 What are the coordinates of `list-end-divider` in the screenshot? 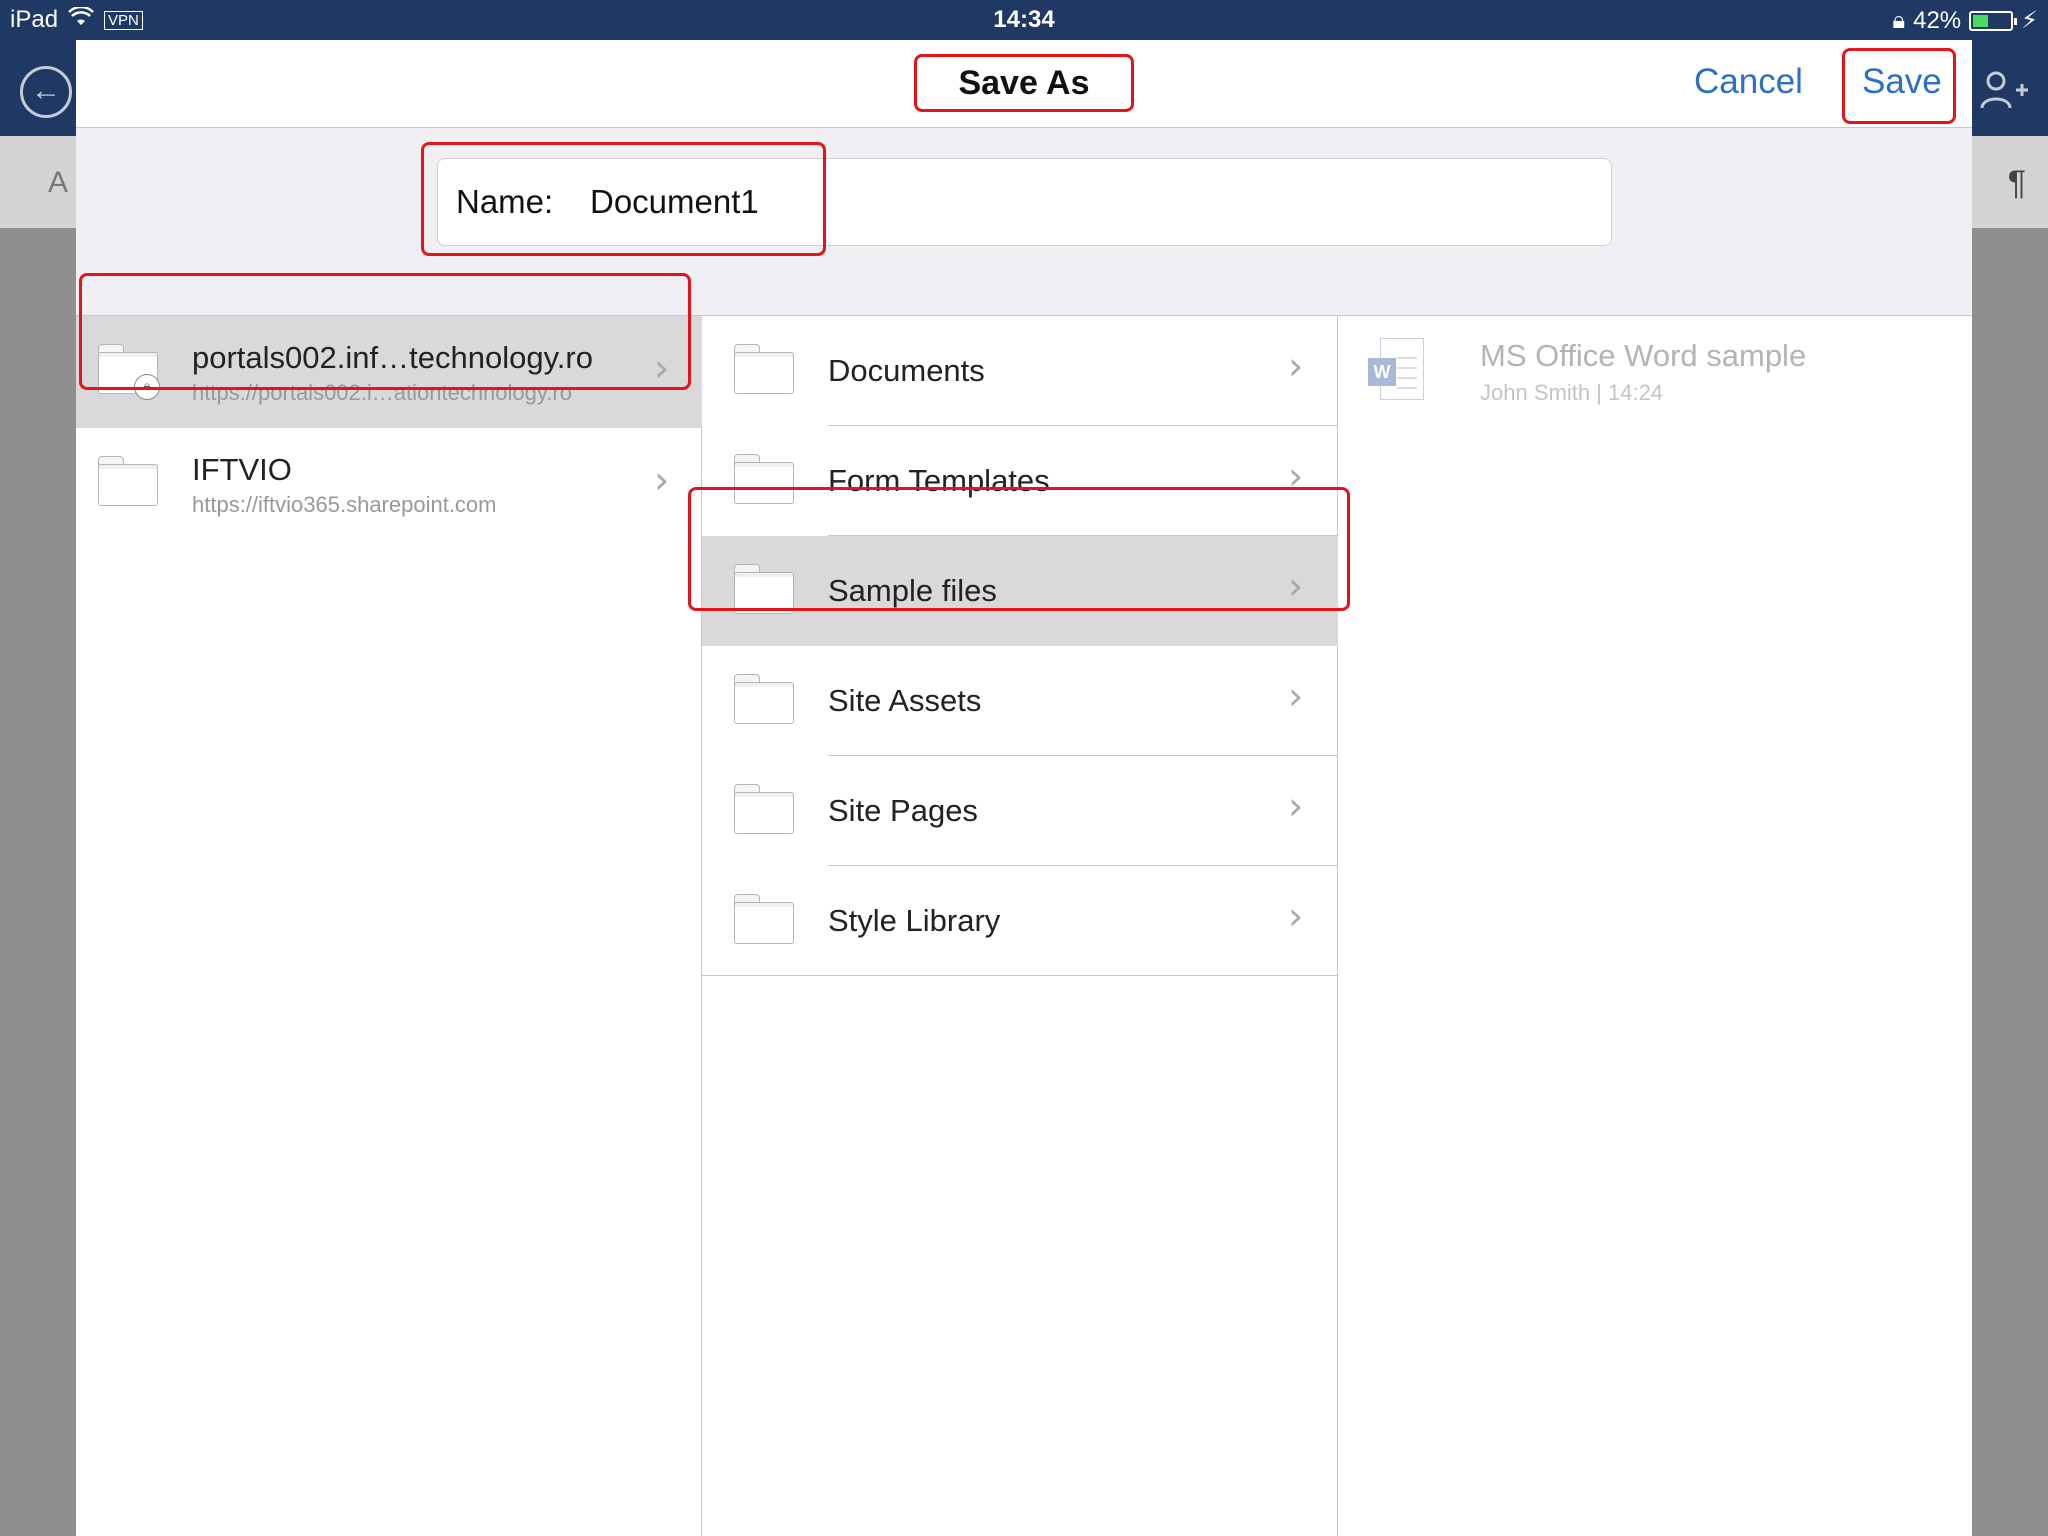 It's located at (1020, 975).